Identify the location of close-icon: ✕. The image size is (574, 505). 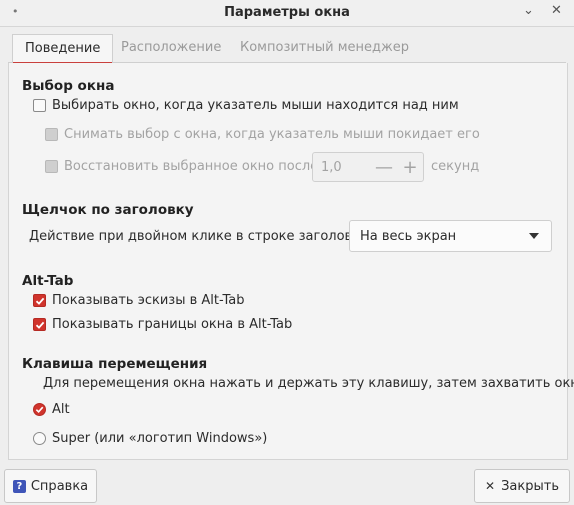
(490, 486).